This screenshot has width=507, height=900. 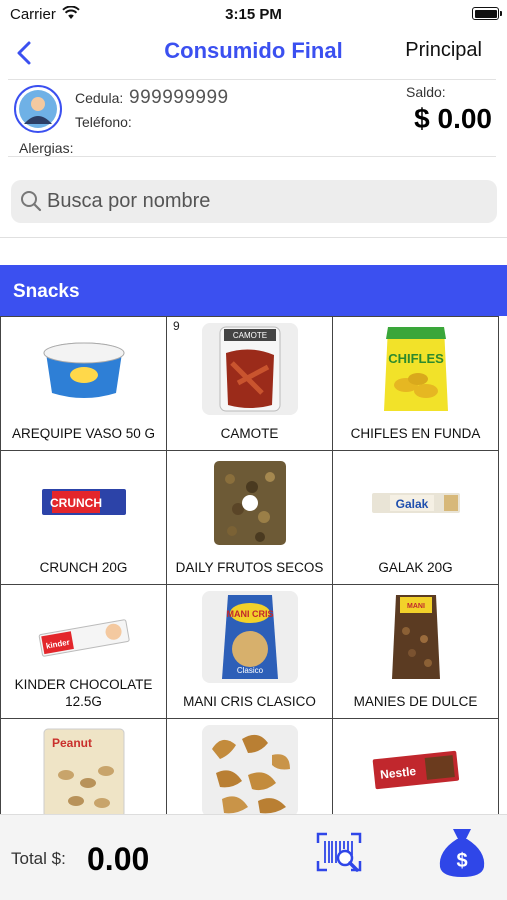 I want to click on product-cell: MANI CRIS Clasico MANI CRIS CLASICO, so click(x=249, y=651).